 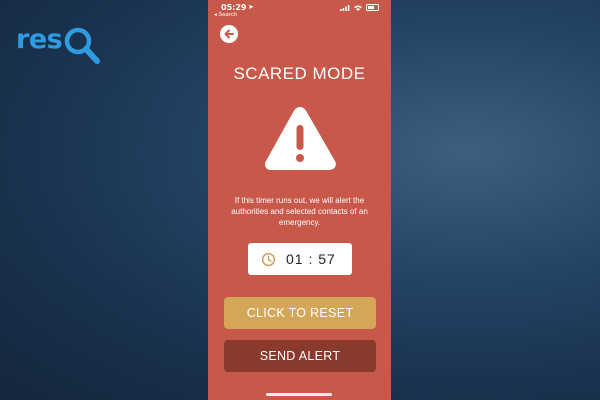 I want to click on reset-button: CLICK TO RESET, so click(x=300, y=313).